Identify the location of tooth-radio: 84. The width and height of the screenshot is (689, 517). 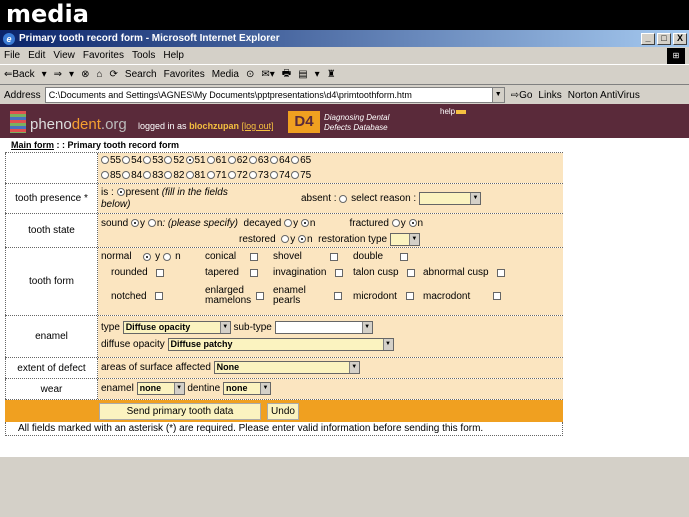
(132, 175).